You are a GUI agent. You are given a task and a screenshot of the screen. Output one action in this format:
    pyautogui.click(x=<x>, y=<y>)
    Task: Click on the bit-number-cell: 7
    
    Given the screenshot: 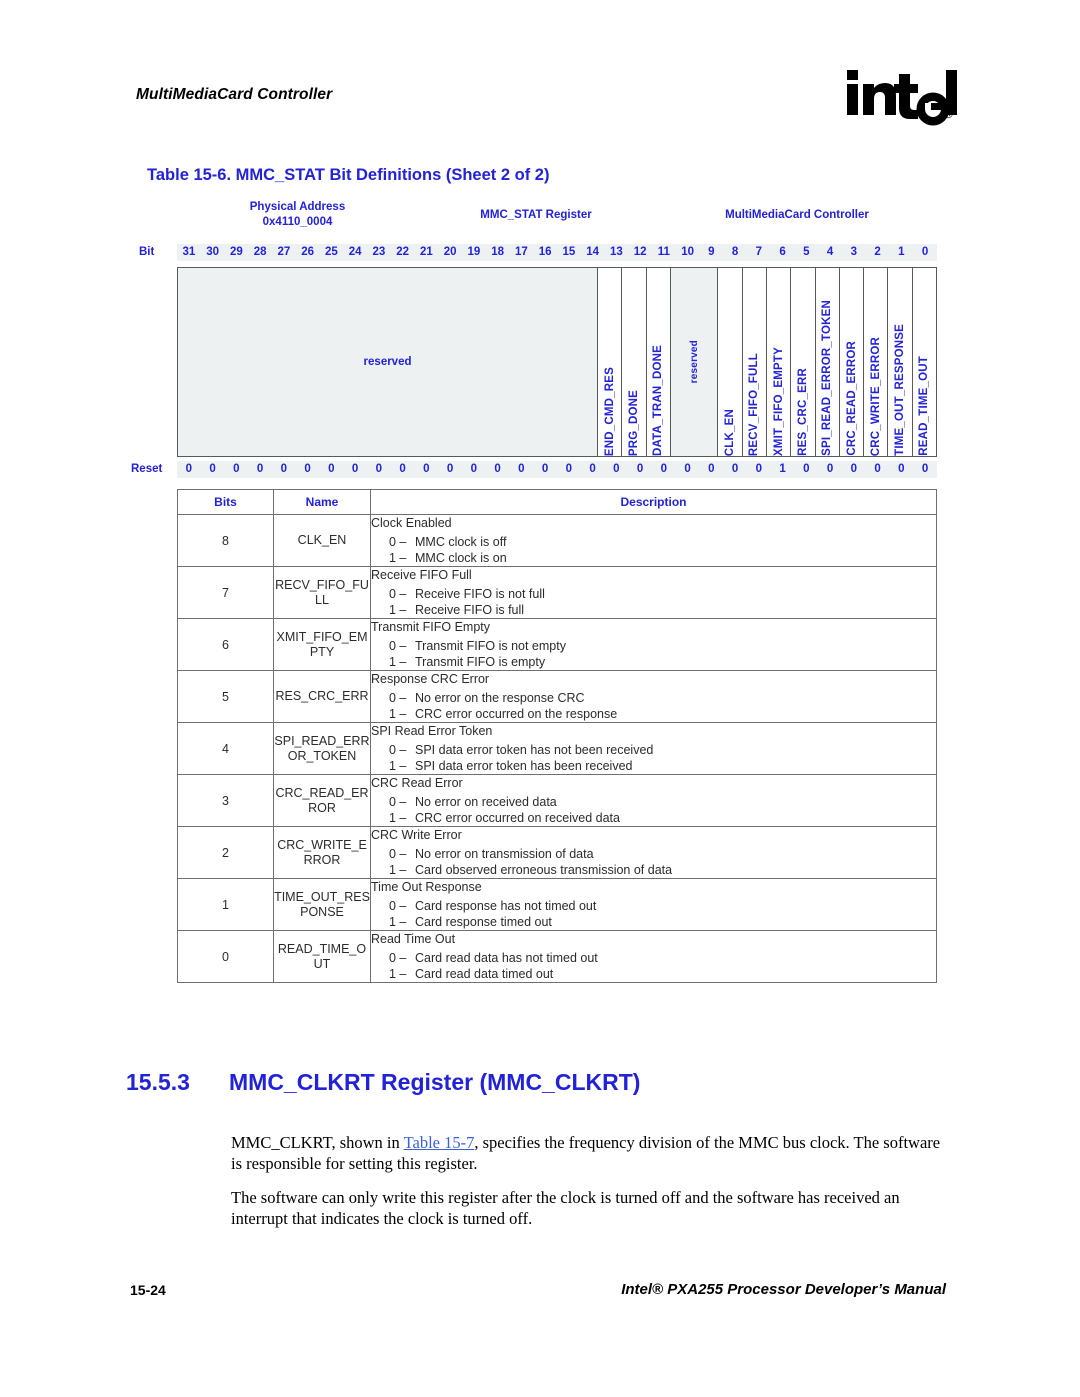 What is the action you would take?
    pyautogui.click(x=759, y=252)
    